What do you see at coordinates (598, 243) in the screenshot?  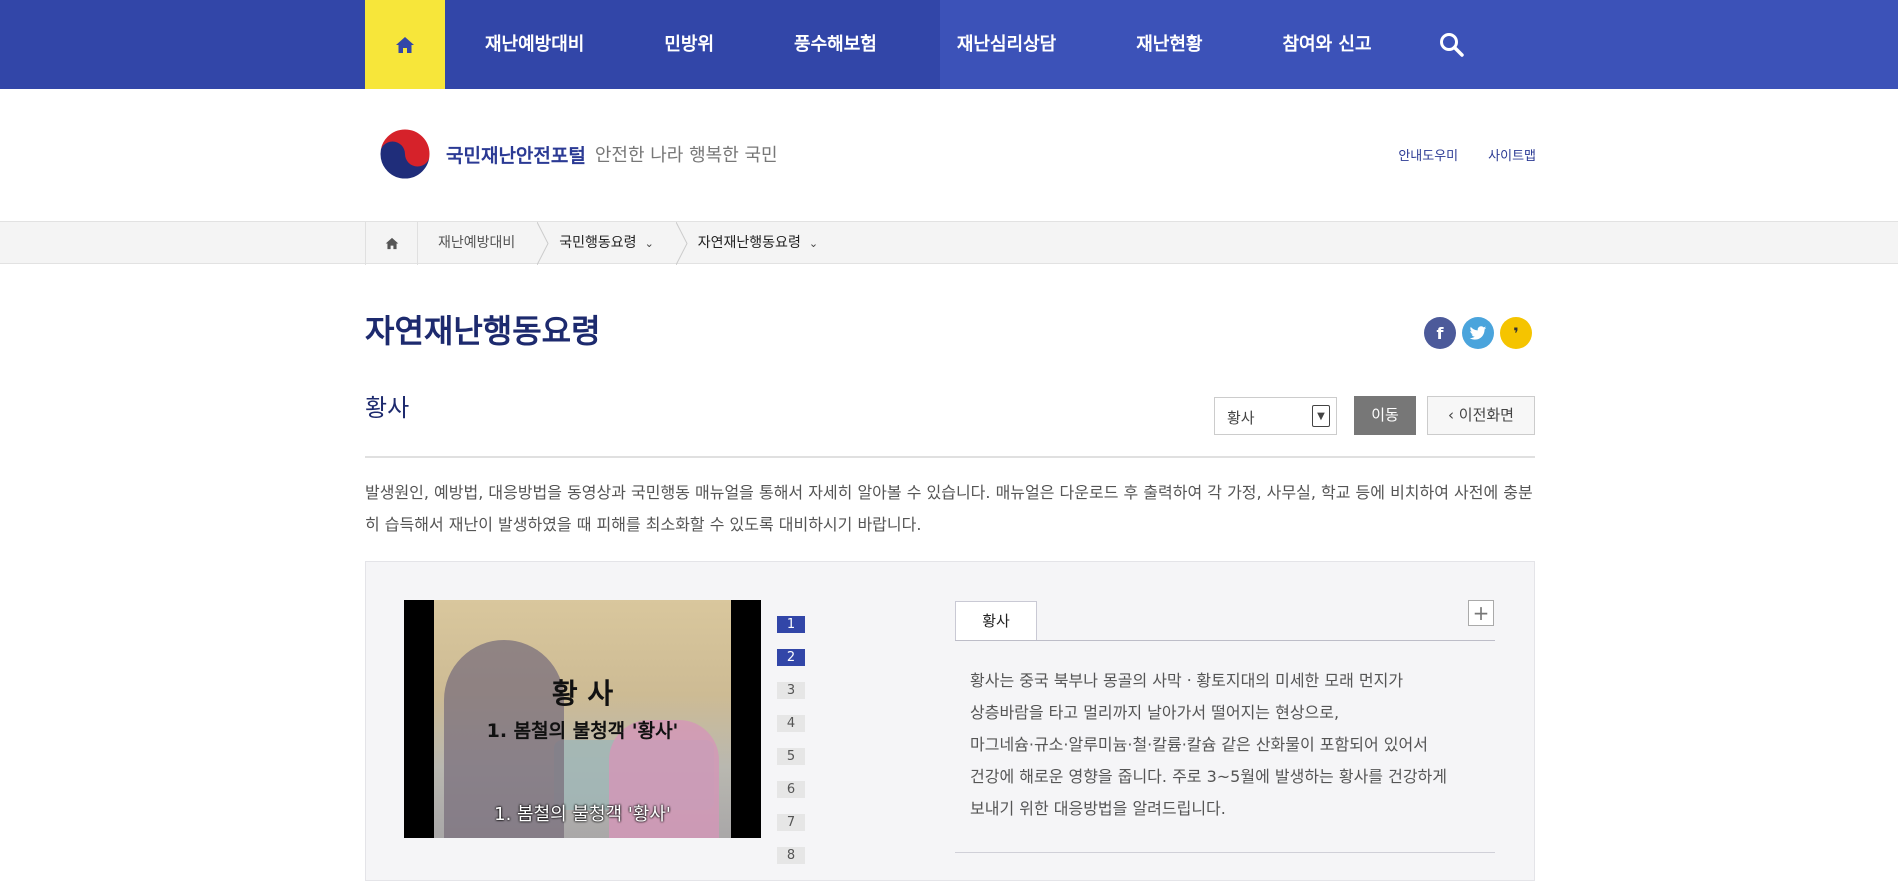 I see `breadcrumb-label: 국민행동요령` at bounding box center [598, 243].